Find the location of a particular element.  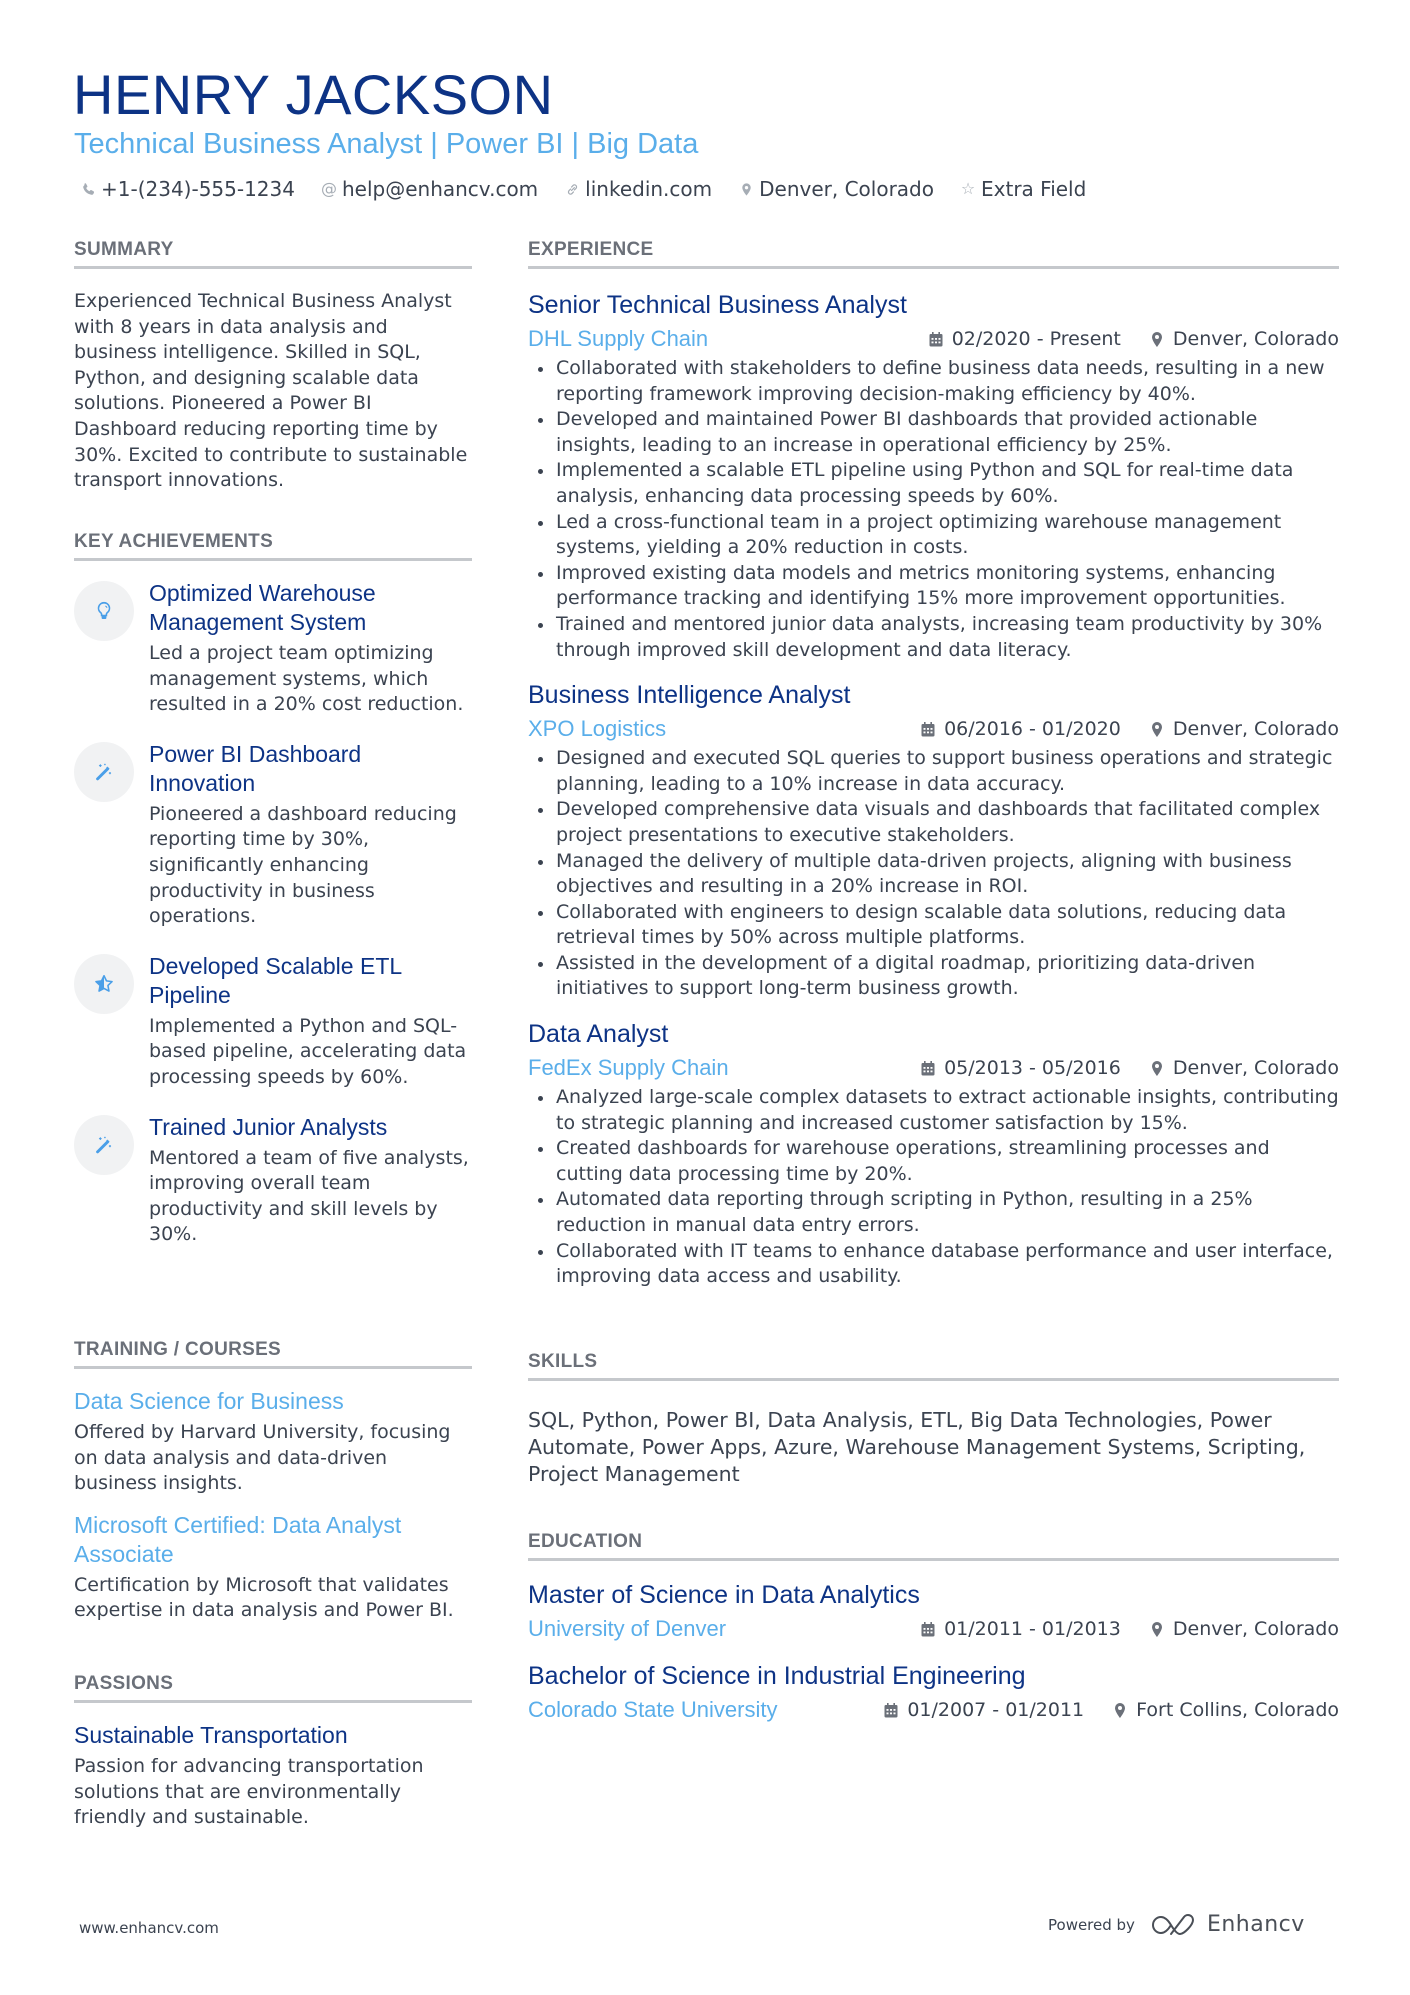

footer-branding: Powered by Enhancv is located at coordinates (1176, 1924).